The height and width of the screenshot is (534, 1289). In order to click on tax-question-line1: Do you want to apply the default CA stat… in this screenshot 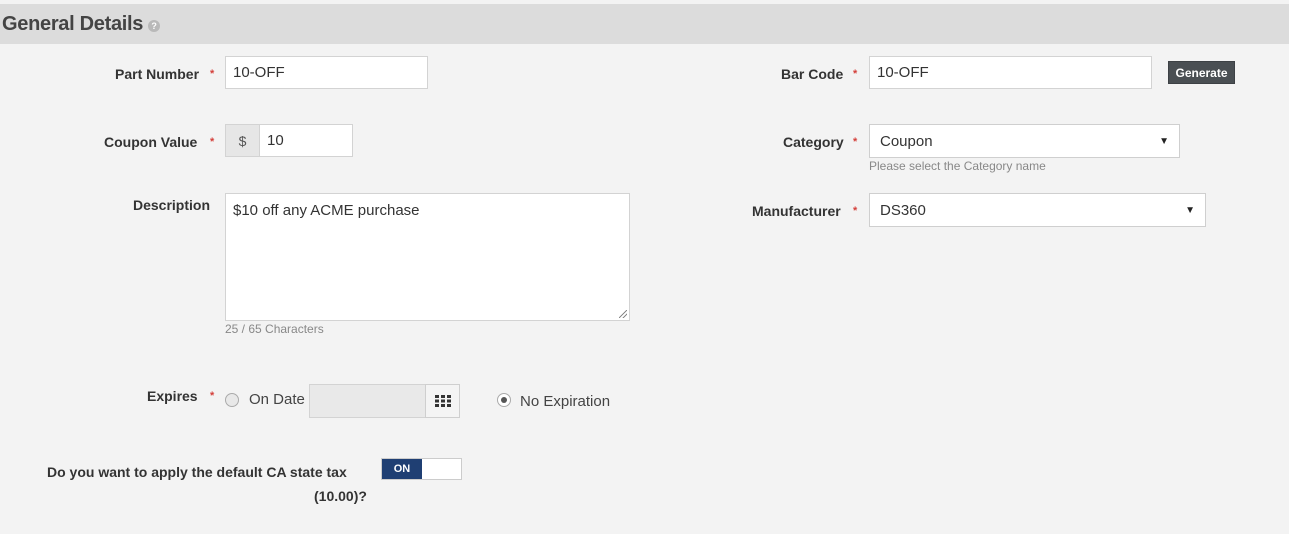, I will do `click(197, 472)`.